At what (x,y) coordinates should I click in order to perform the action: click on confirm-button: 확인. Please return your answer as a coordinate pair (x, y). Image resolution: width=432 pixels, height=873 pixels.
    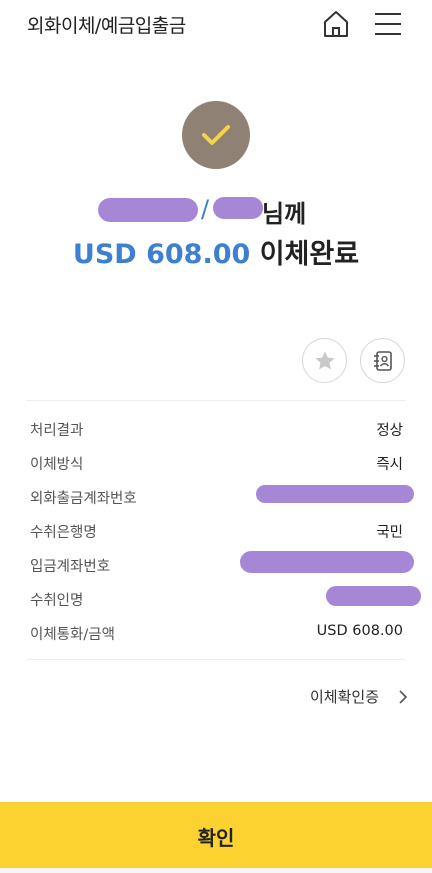
    Looking at the image, I should click on (216, 835).